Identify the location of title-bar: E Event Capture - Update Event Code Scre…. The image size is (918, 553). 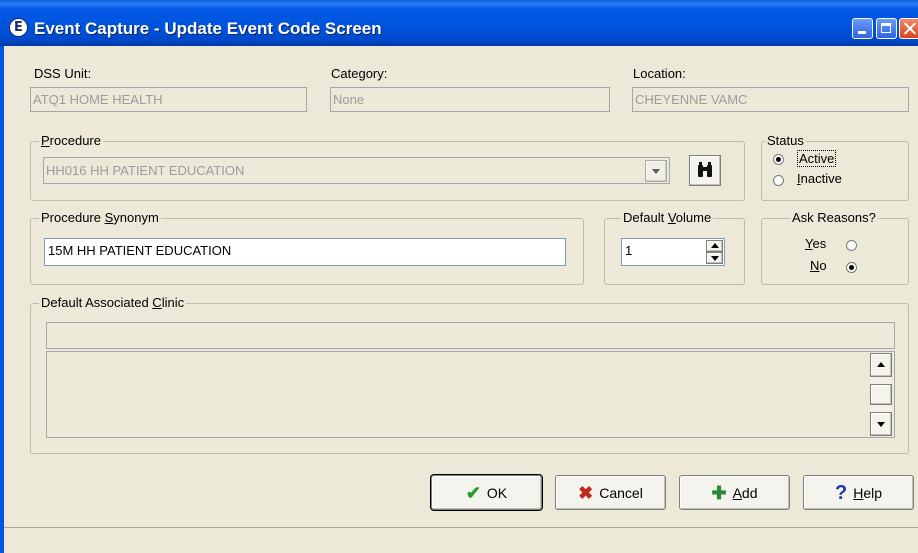
(459, 23).